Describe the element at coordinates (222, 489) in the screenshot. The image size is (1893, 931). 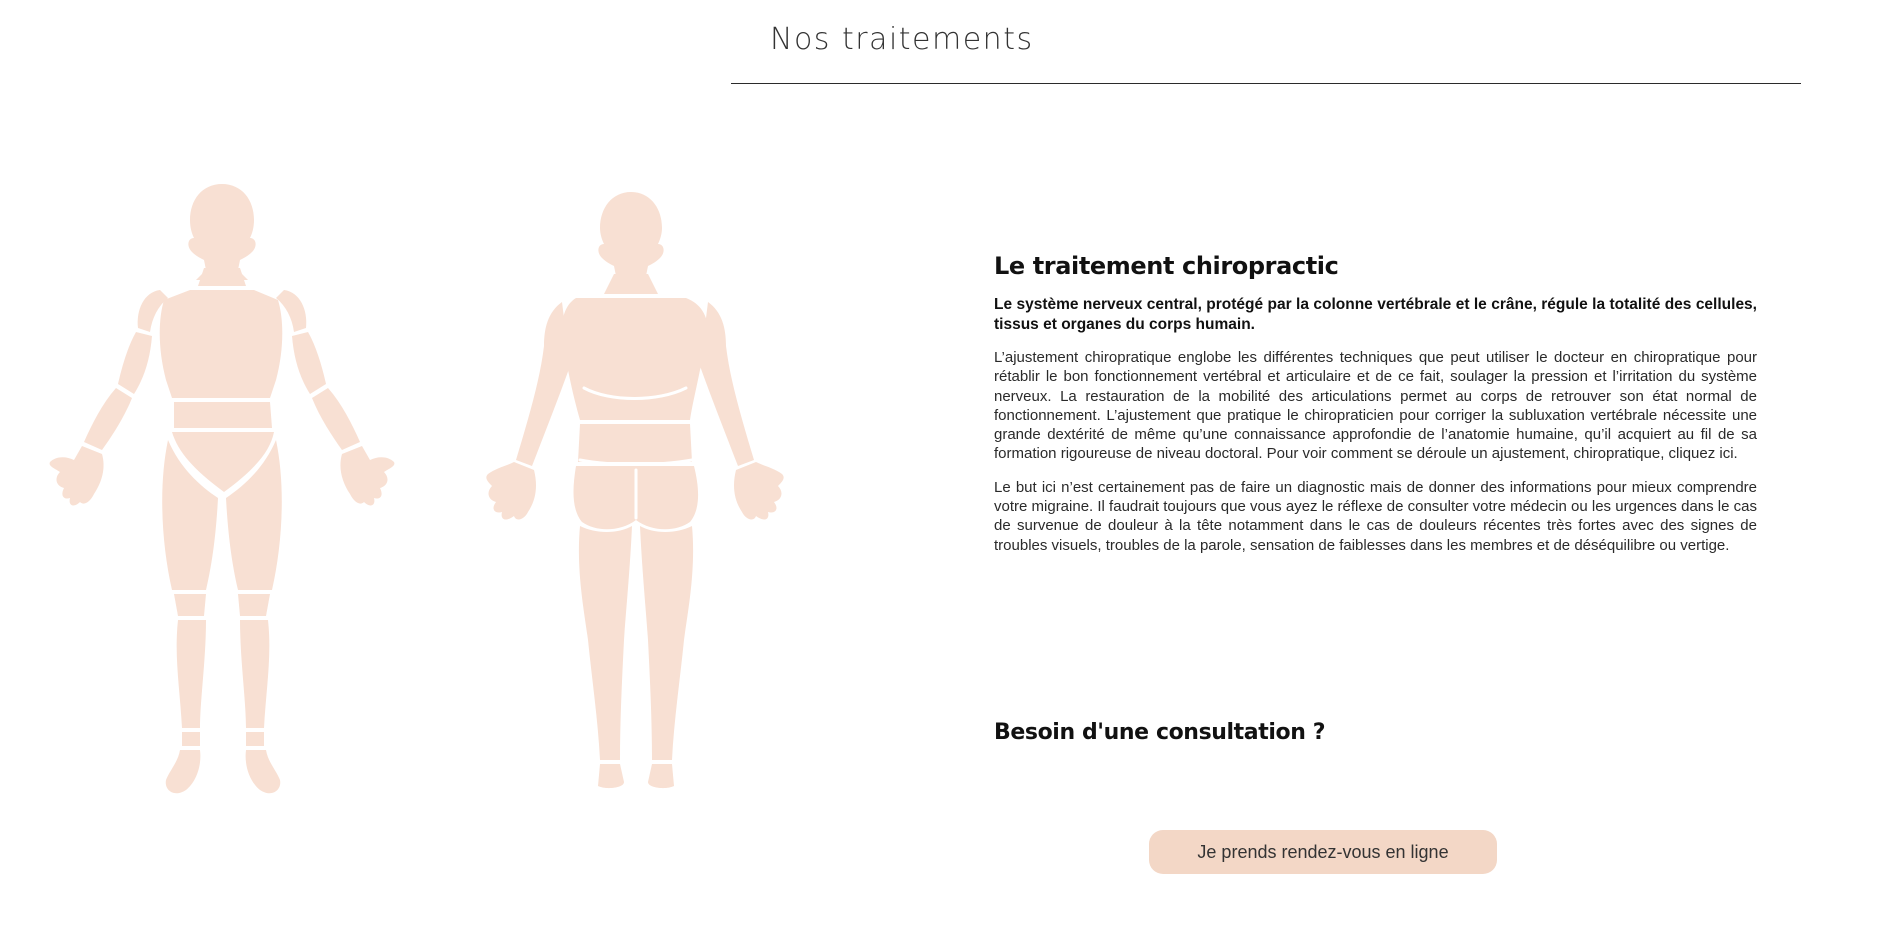
I see `human-body-front-icon` at that location.